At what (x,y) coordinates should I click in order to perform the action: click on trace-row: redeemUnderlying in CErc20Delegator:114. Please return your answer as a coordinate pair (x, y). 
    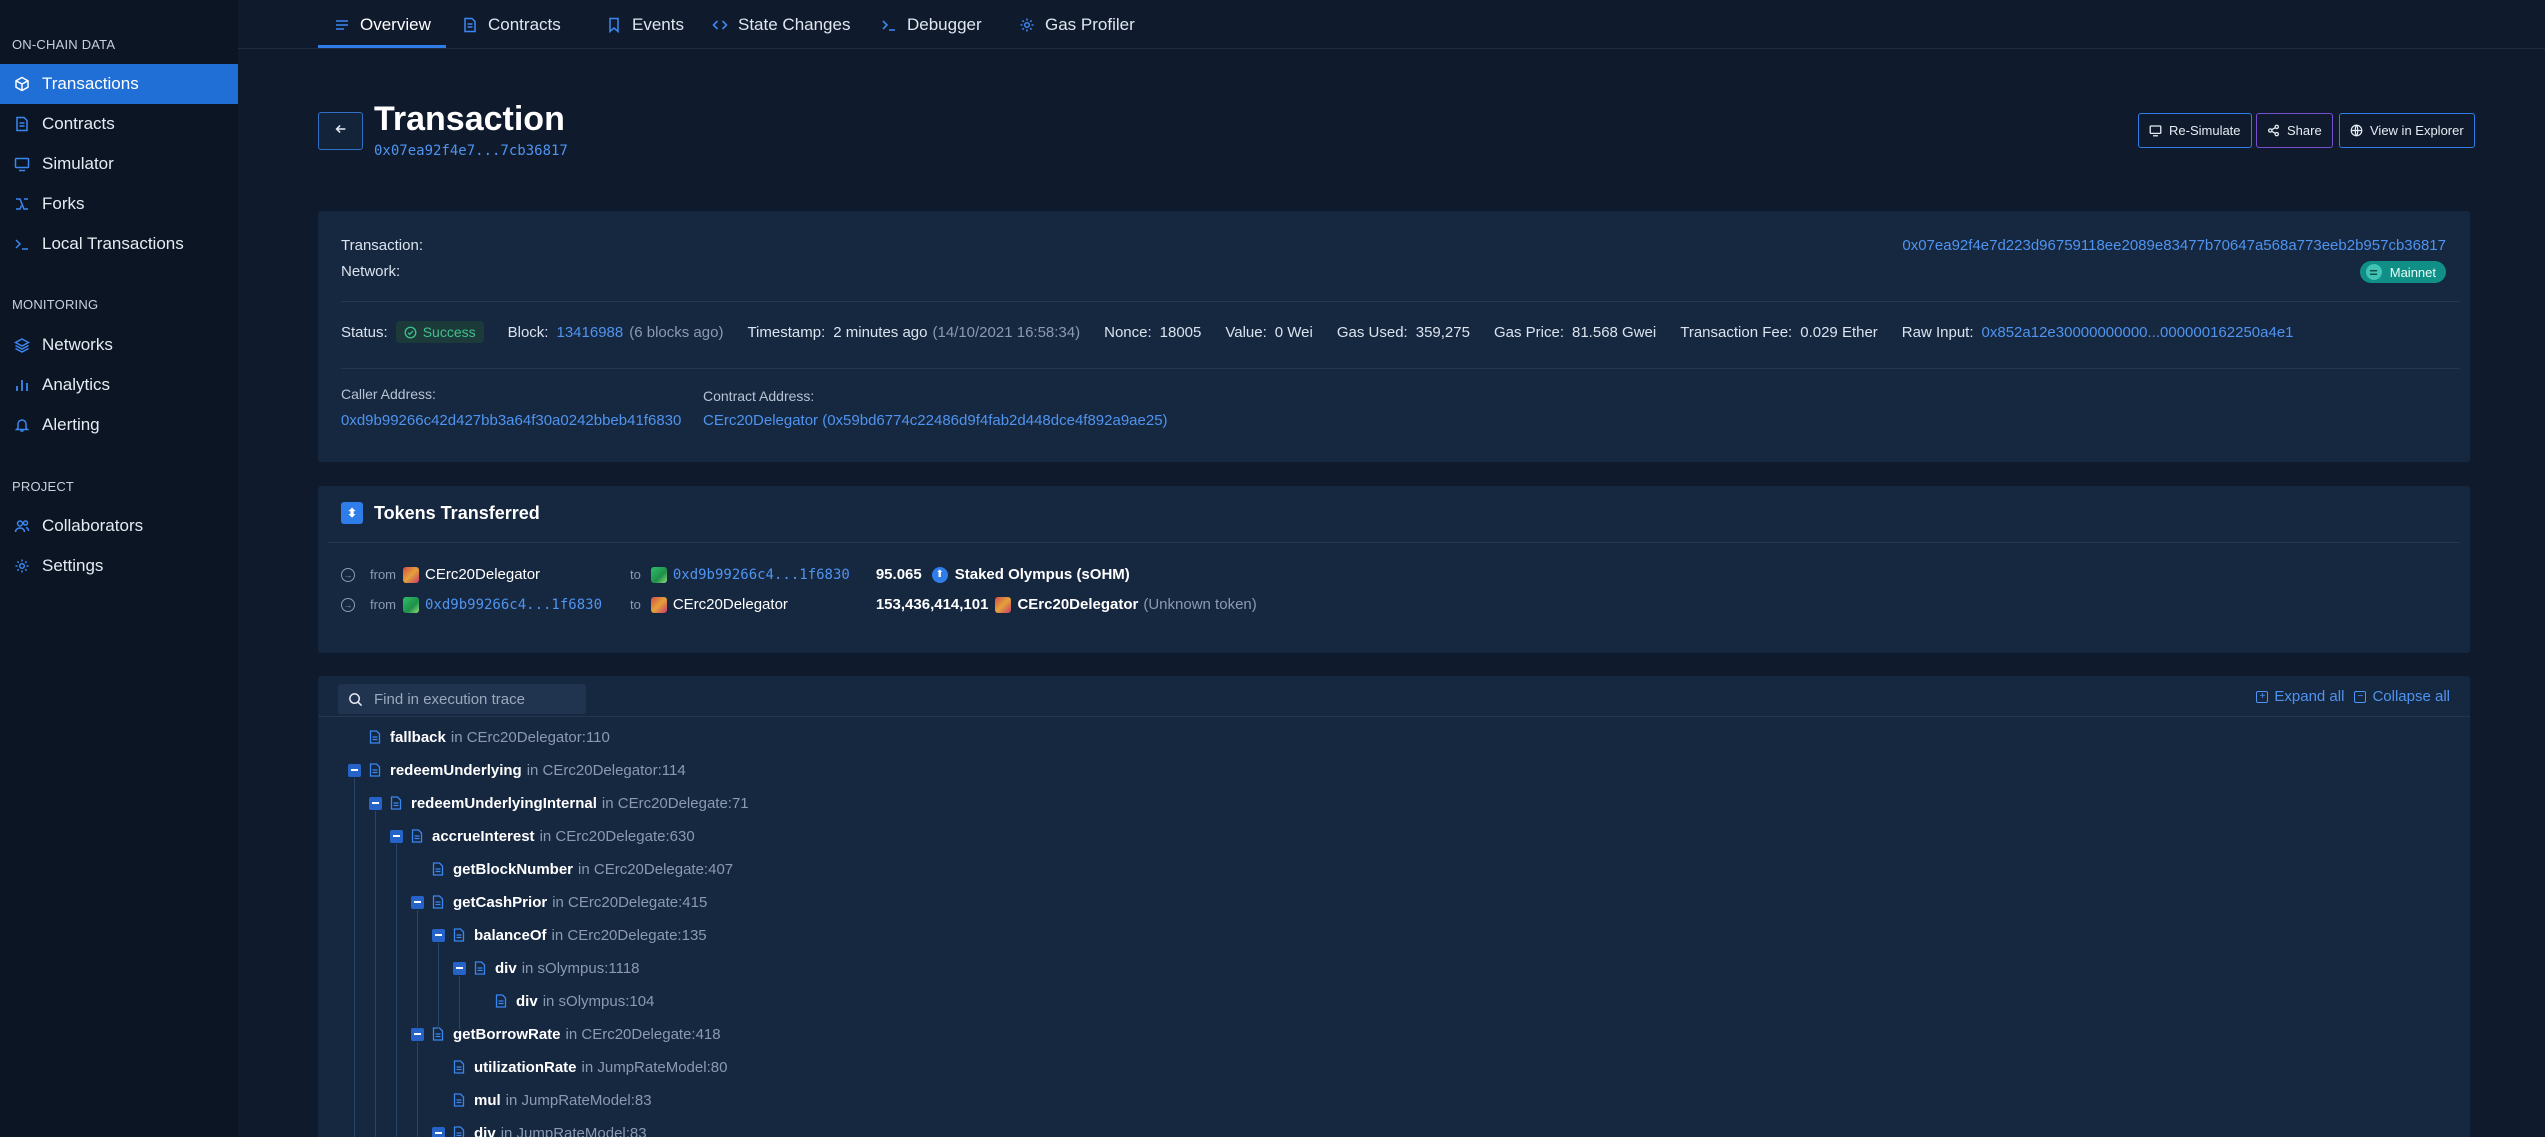
    Looking at the image, I should click on (517, 770).